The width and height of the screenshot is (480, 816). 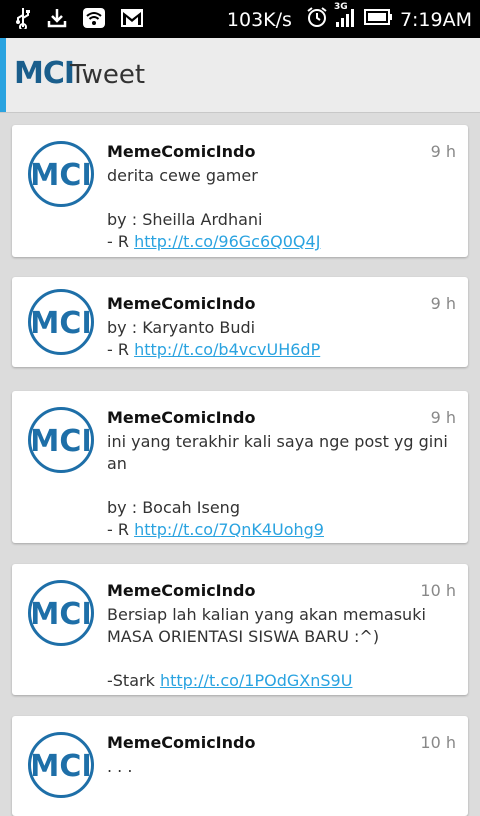 I want to click on system-status: 103K/s 3G 7:19AM, so click(x=349, y=17).